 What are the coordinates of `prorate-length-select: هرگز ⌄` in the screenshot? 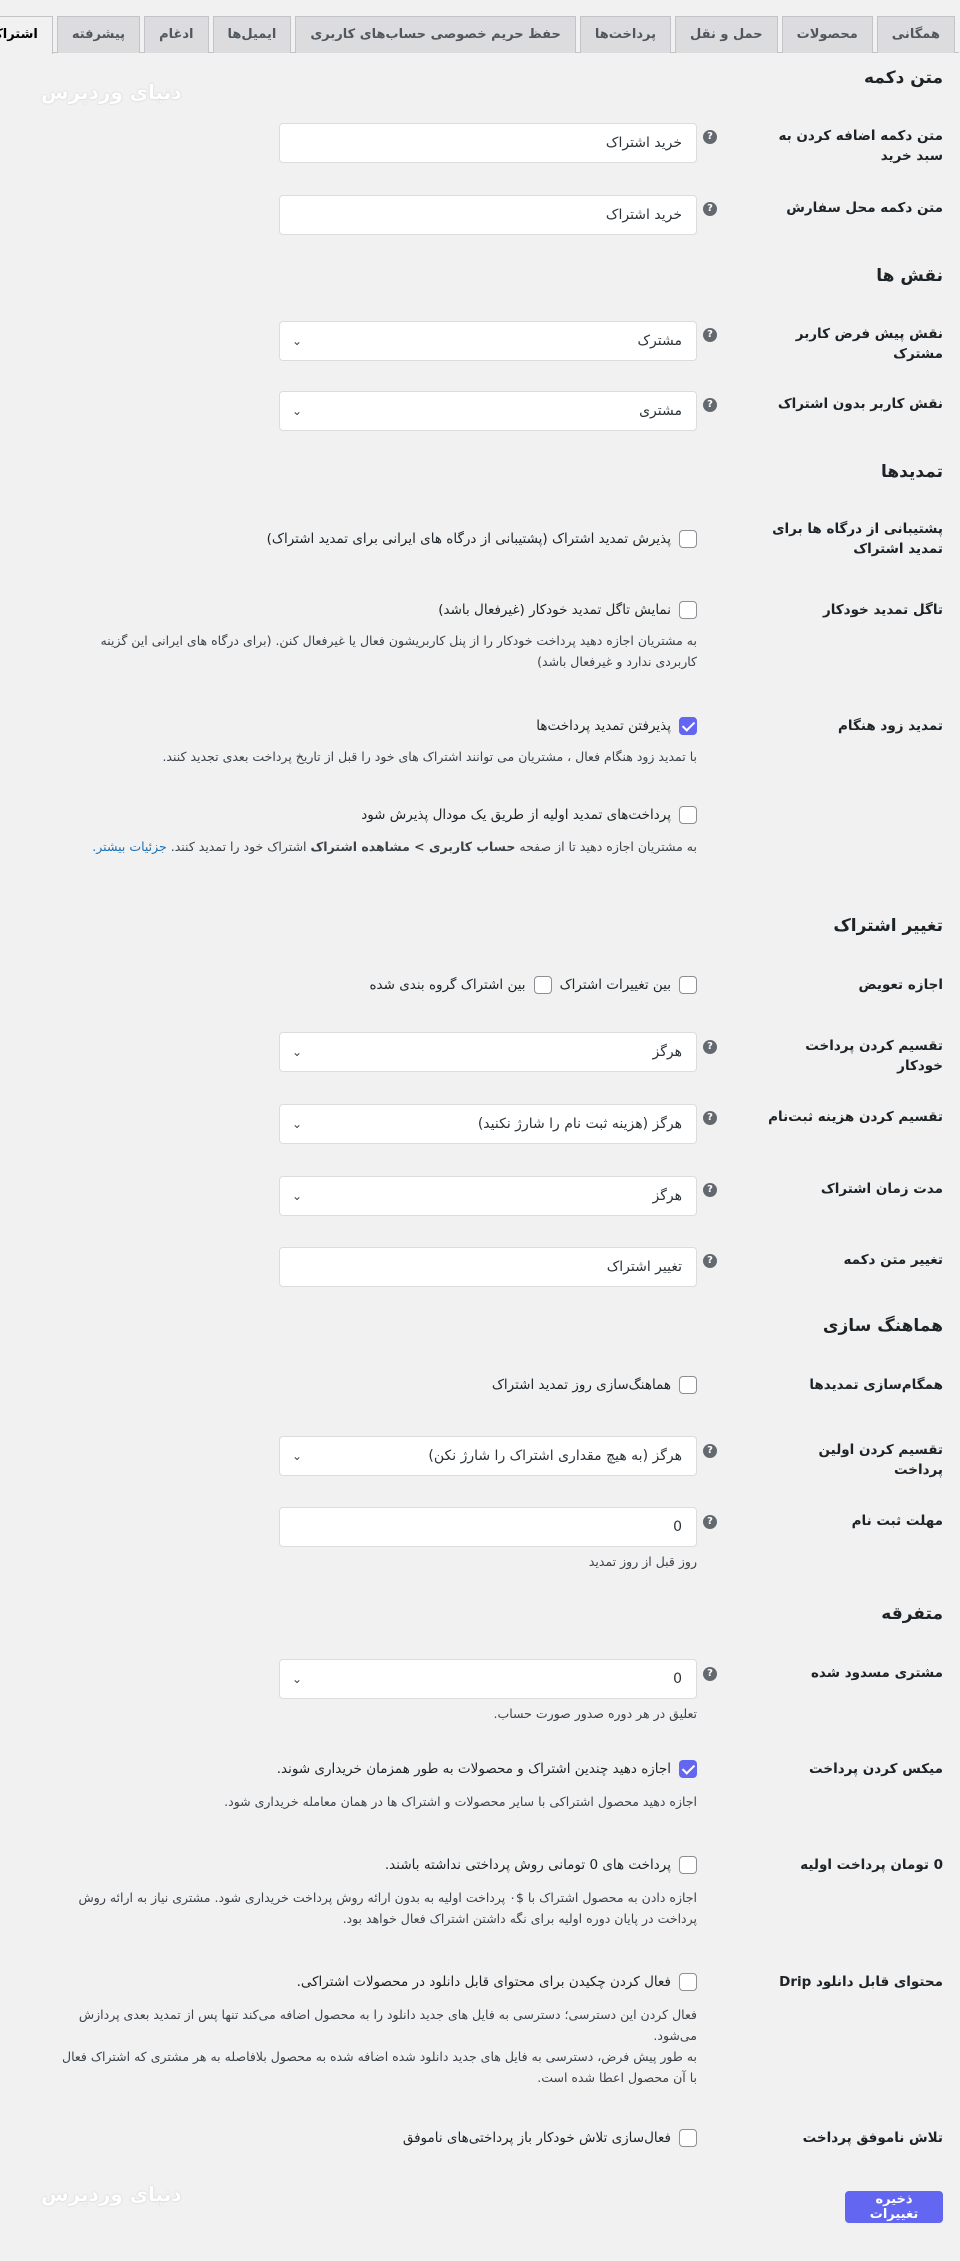 It's located at (489, 1196).